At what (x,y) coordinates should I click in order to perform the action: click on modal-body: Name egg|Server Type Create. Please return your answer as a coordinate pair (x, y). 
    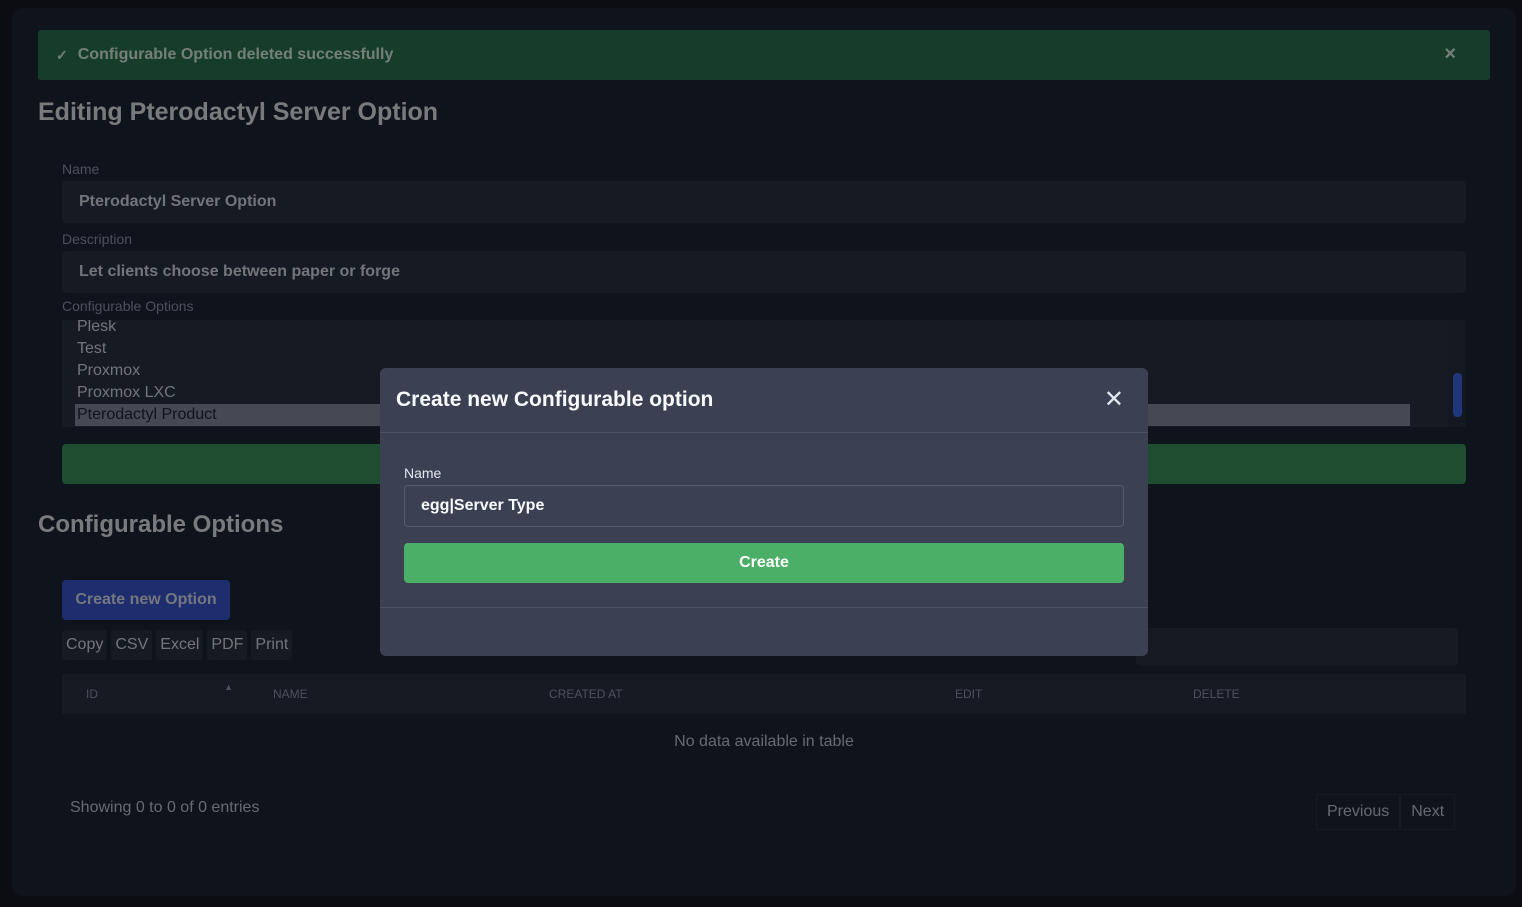
    Looking at the image, I should click on (764, 524).